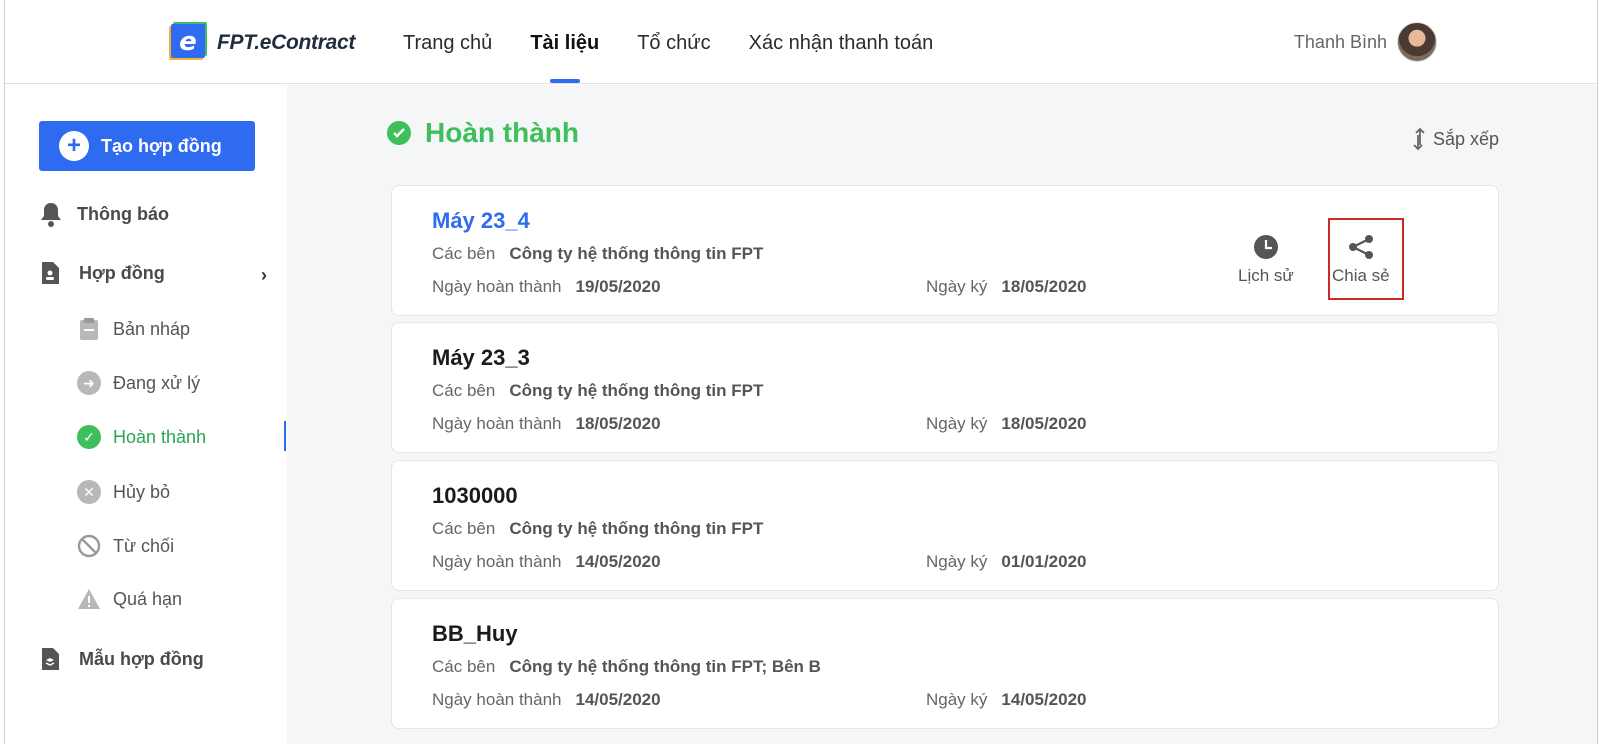 This screenshot has height=744, width=1608. Describe the element at coordinates (51, 215) in the screenshot. I see `bell-icon` at that location.